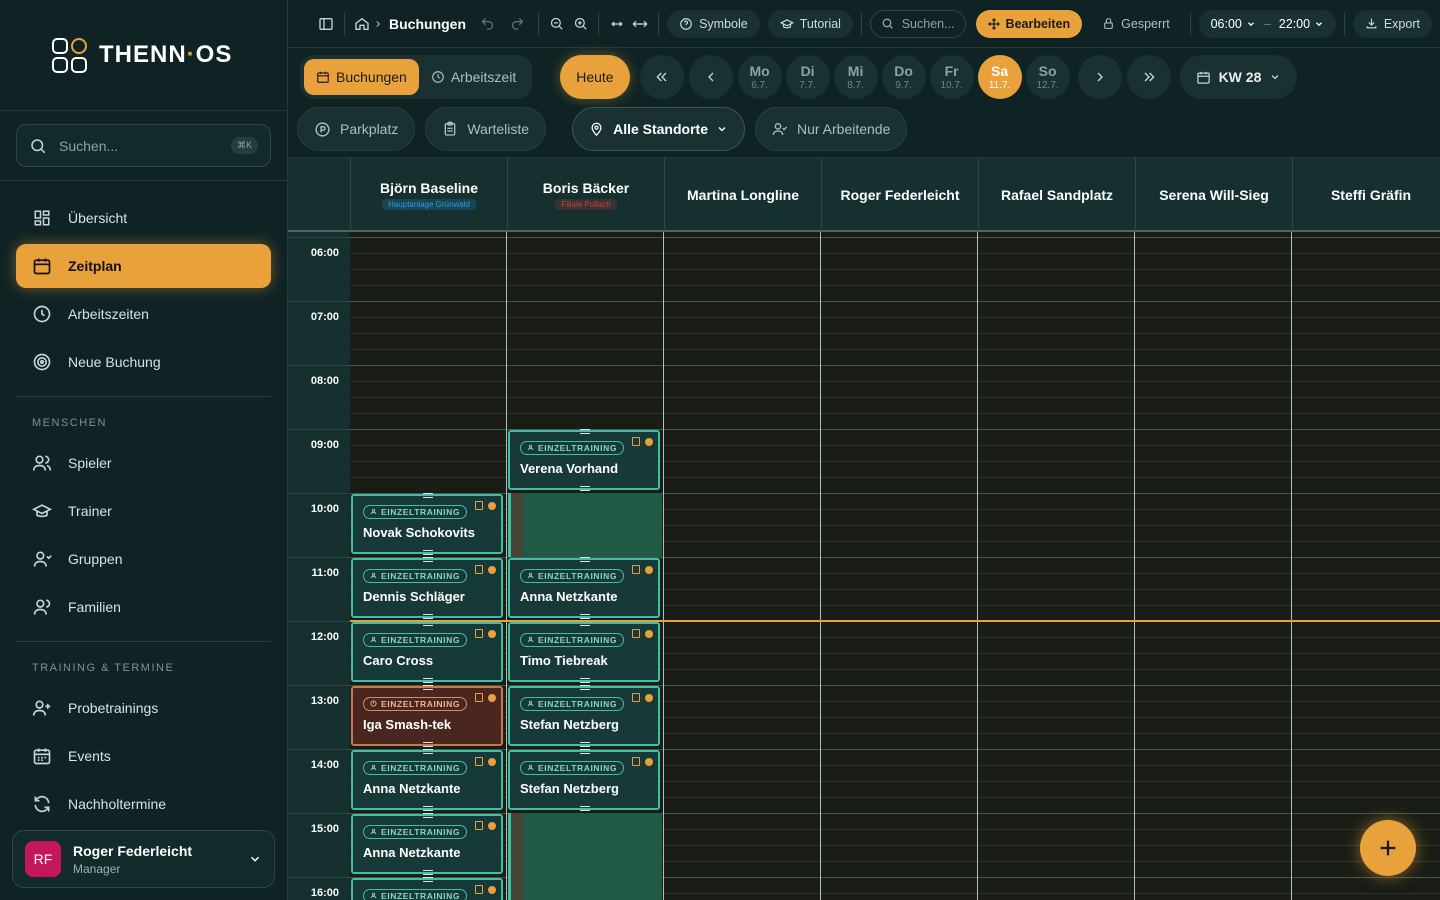 This screenshot has height=900, width=1440. I want to click on day-di: Di 7.7., so click(807, 77).